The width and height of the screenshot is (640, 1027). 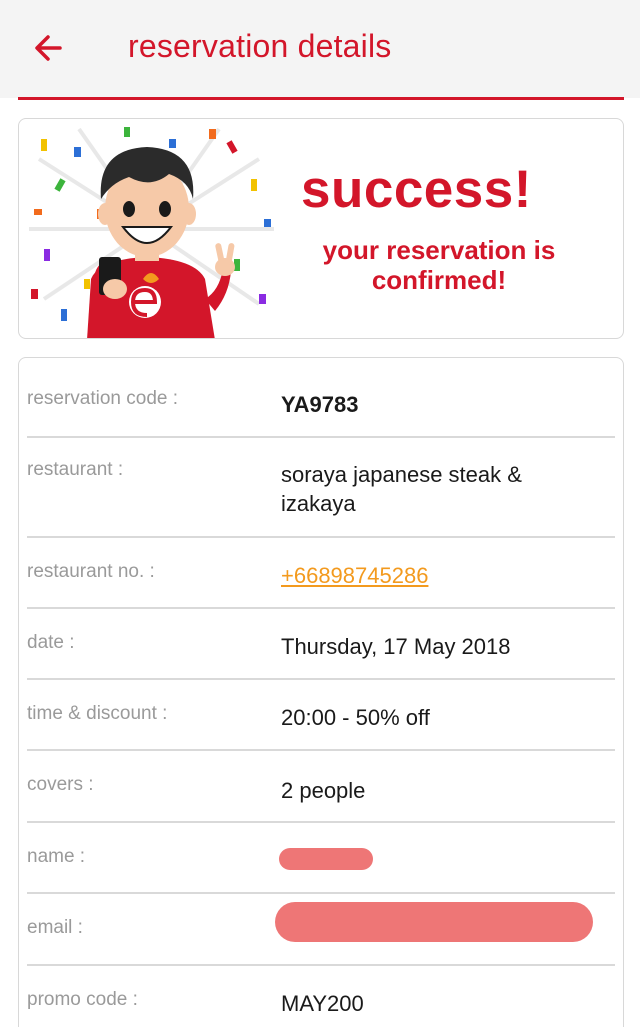 I want to click on header-divider, so click(x=321, y=98).